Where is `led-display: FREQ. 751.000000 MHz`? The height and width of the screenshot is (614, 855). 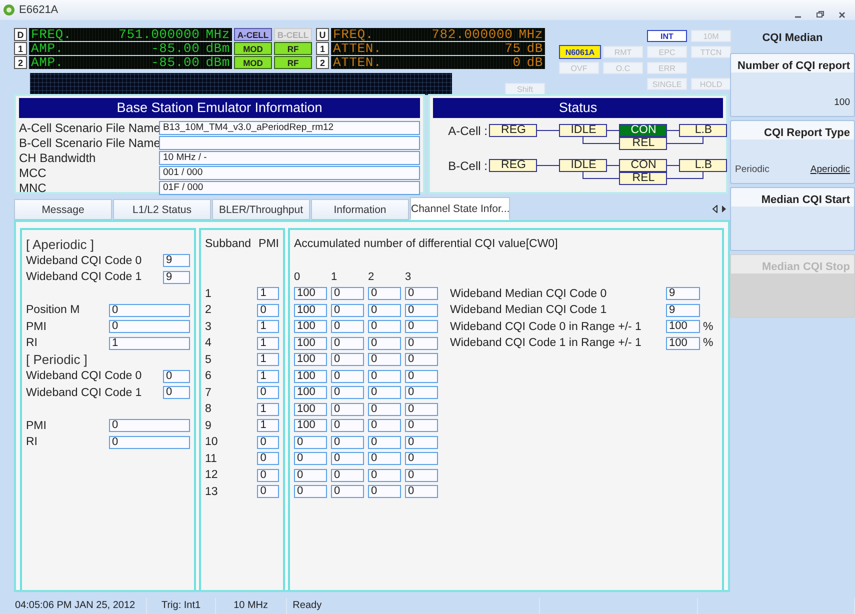 led-display: FREQ. 751.000000 MHz is located at coordinates (130, 34).